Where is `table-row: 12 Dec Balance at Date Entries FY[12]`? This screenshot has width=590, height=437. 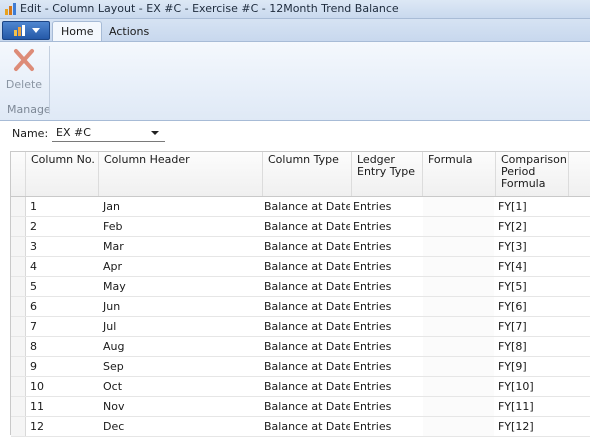 table-row: 12 Dec Balance at Date Entries FY[12] is located at coordinates (300, 427).